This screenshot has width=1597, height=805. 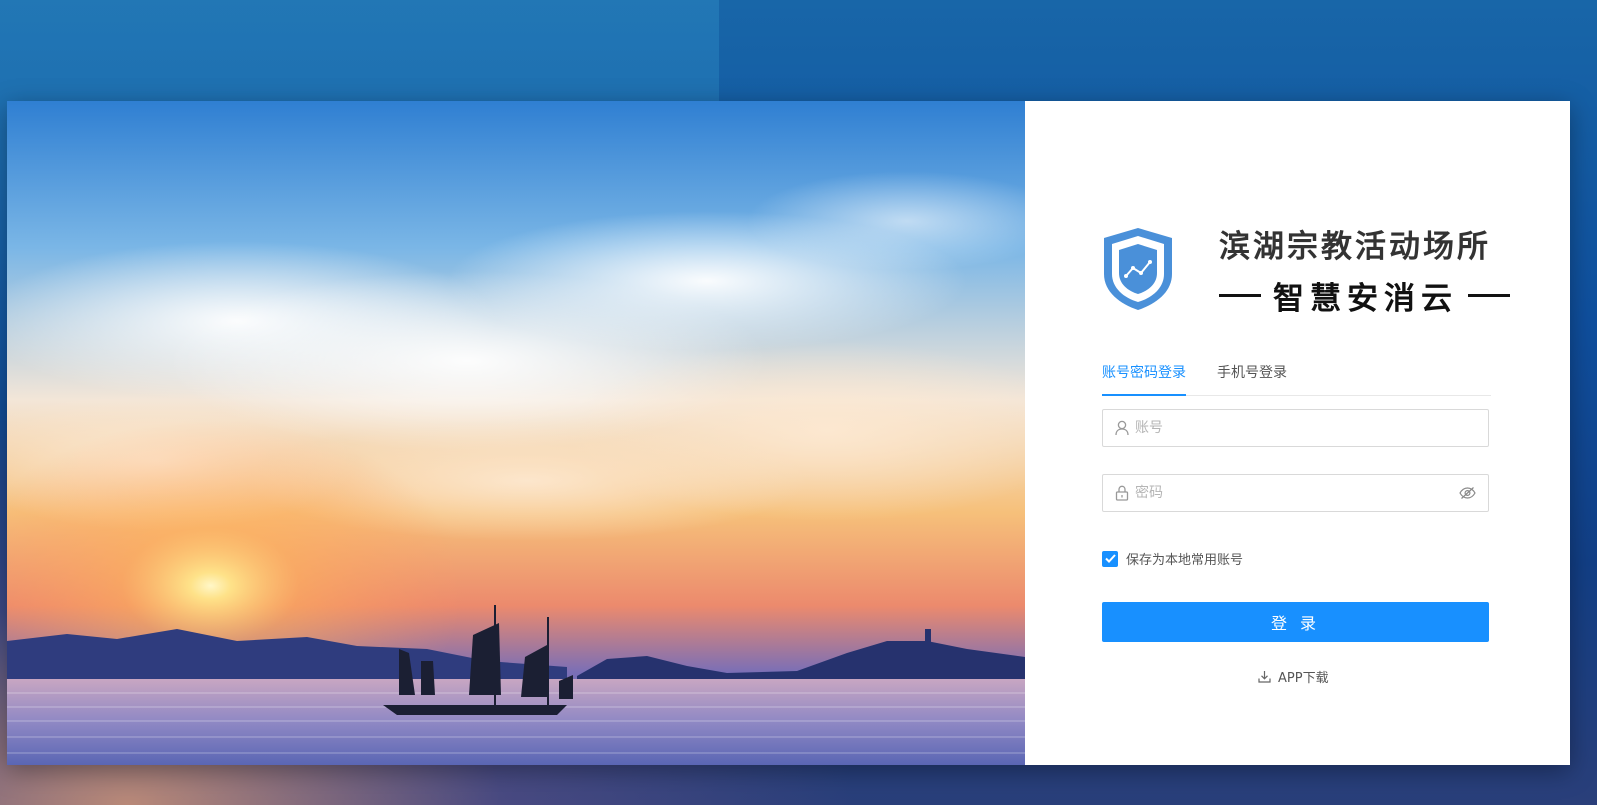 What do you see at coordinates (1144, 379) in the screenshot?
I see `tab-account-password: 账号密码登录` at bounding box center [1144, 379].